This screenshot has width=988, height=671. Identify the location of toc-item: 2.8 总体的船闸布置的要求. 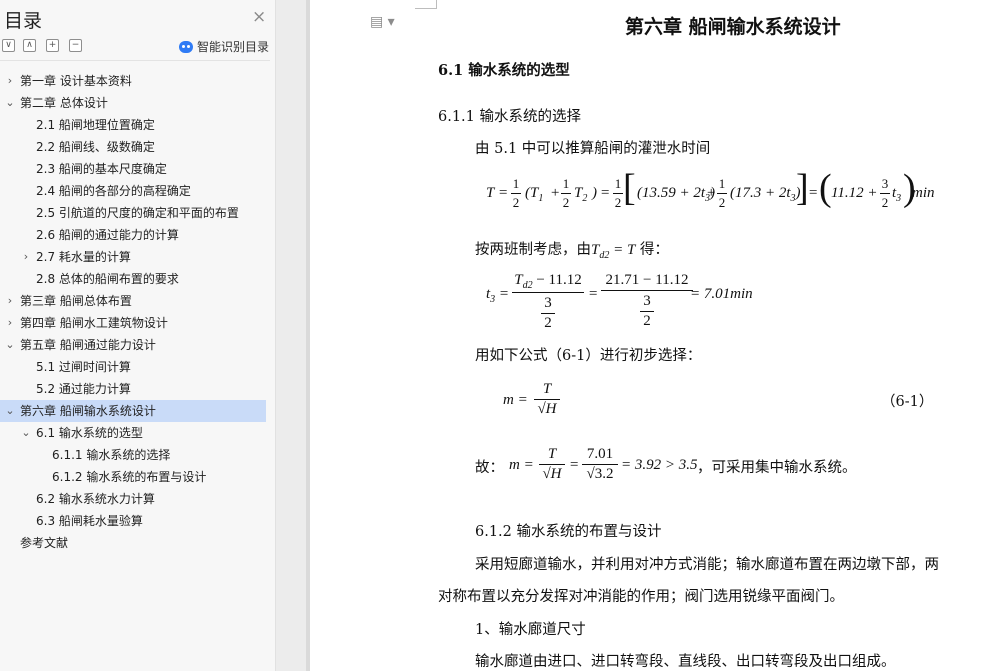
(133, 279).